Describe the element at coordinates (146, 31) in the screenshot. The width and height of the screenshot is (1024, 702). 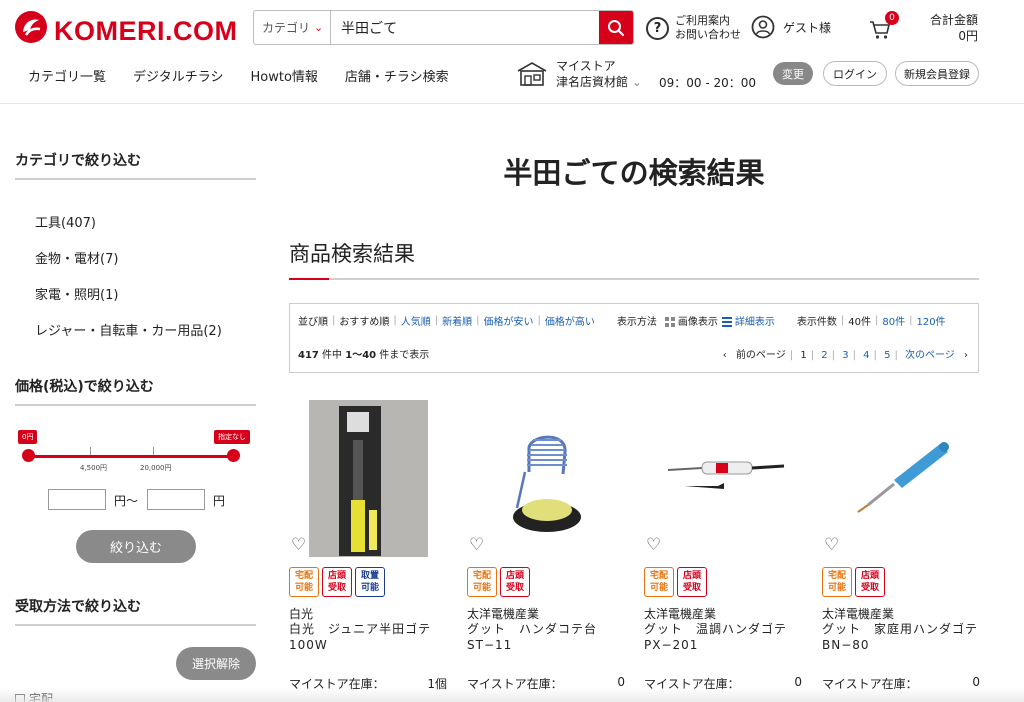
I see `site-logo-text: KOMERI.COM` at that location.